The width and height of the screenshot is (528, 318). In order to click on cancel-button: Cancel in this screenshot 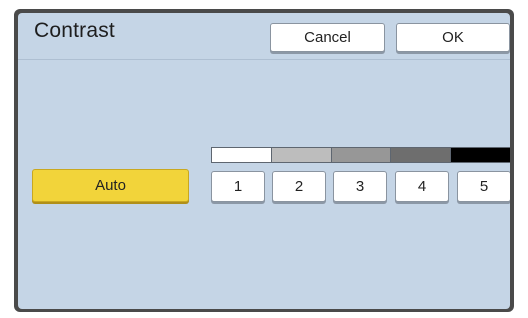, I will do `click(327, 37)`.